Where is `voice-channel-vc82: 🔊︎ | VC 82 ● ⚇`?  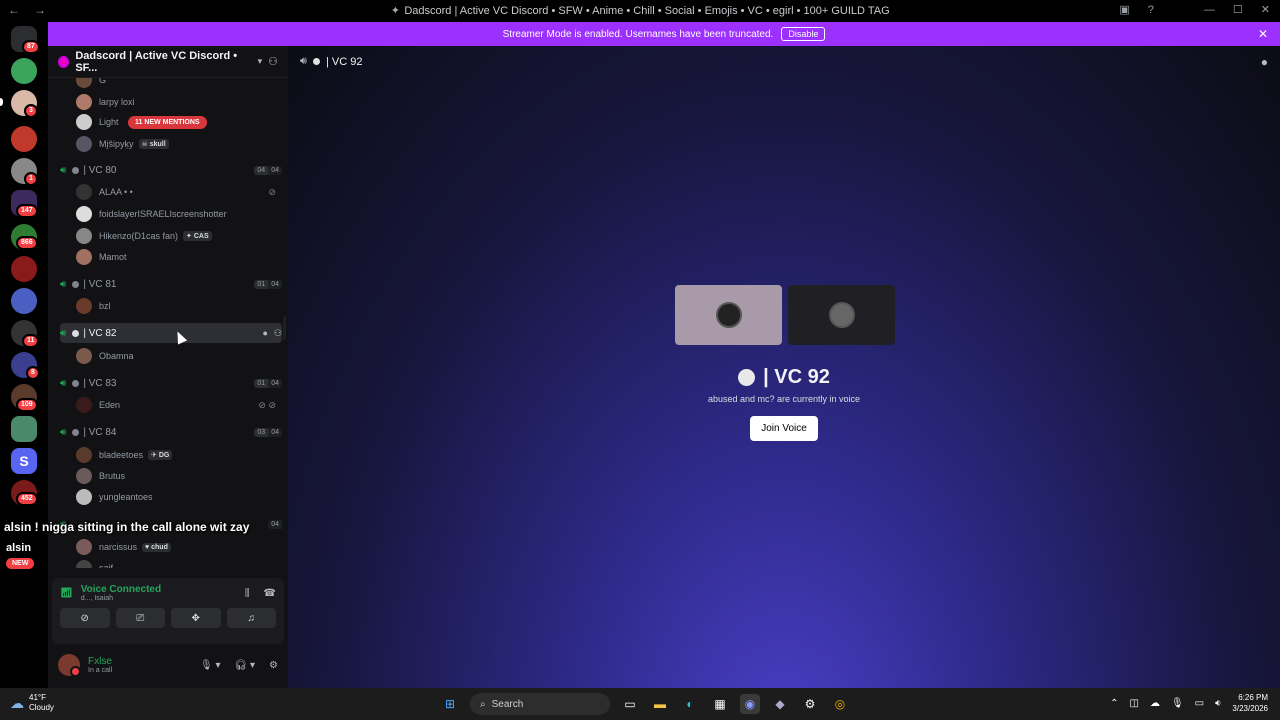 voice-channel-vc82: 🔊︎ | VC 82 ● ⚇ is located at coordinates (171, 333).